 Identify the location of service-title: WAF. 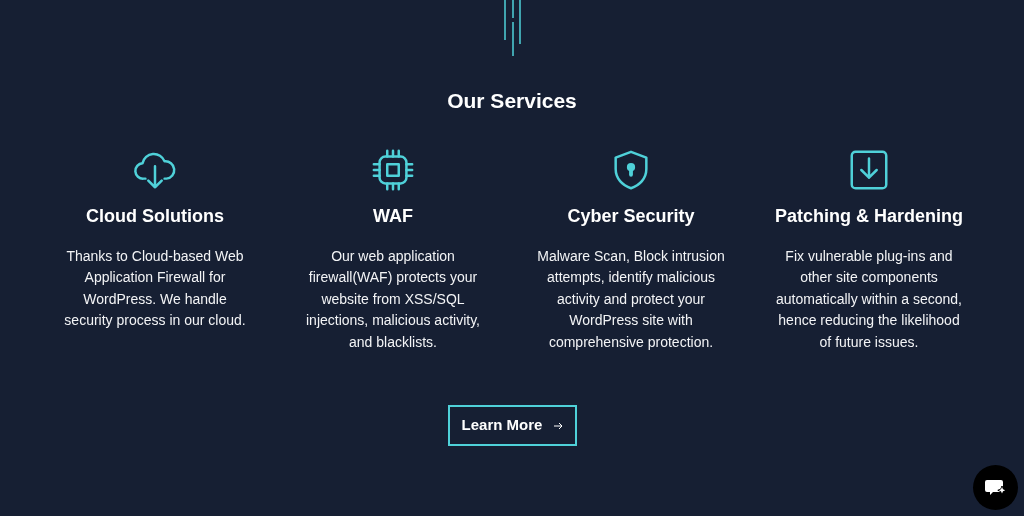
(393, 216).